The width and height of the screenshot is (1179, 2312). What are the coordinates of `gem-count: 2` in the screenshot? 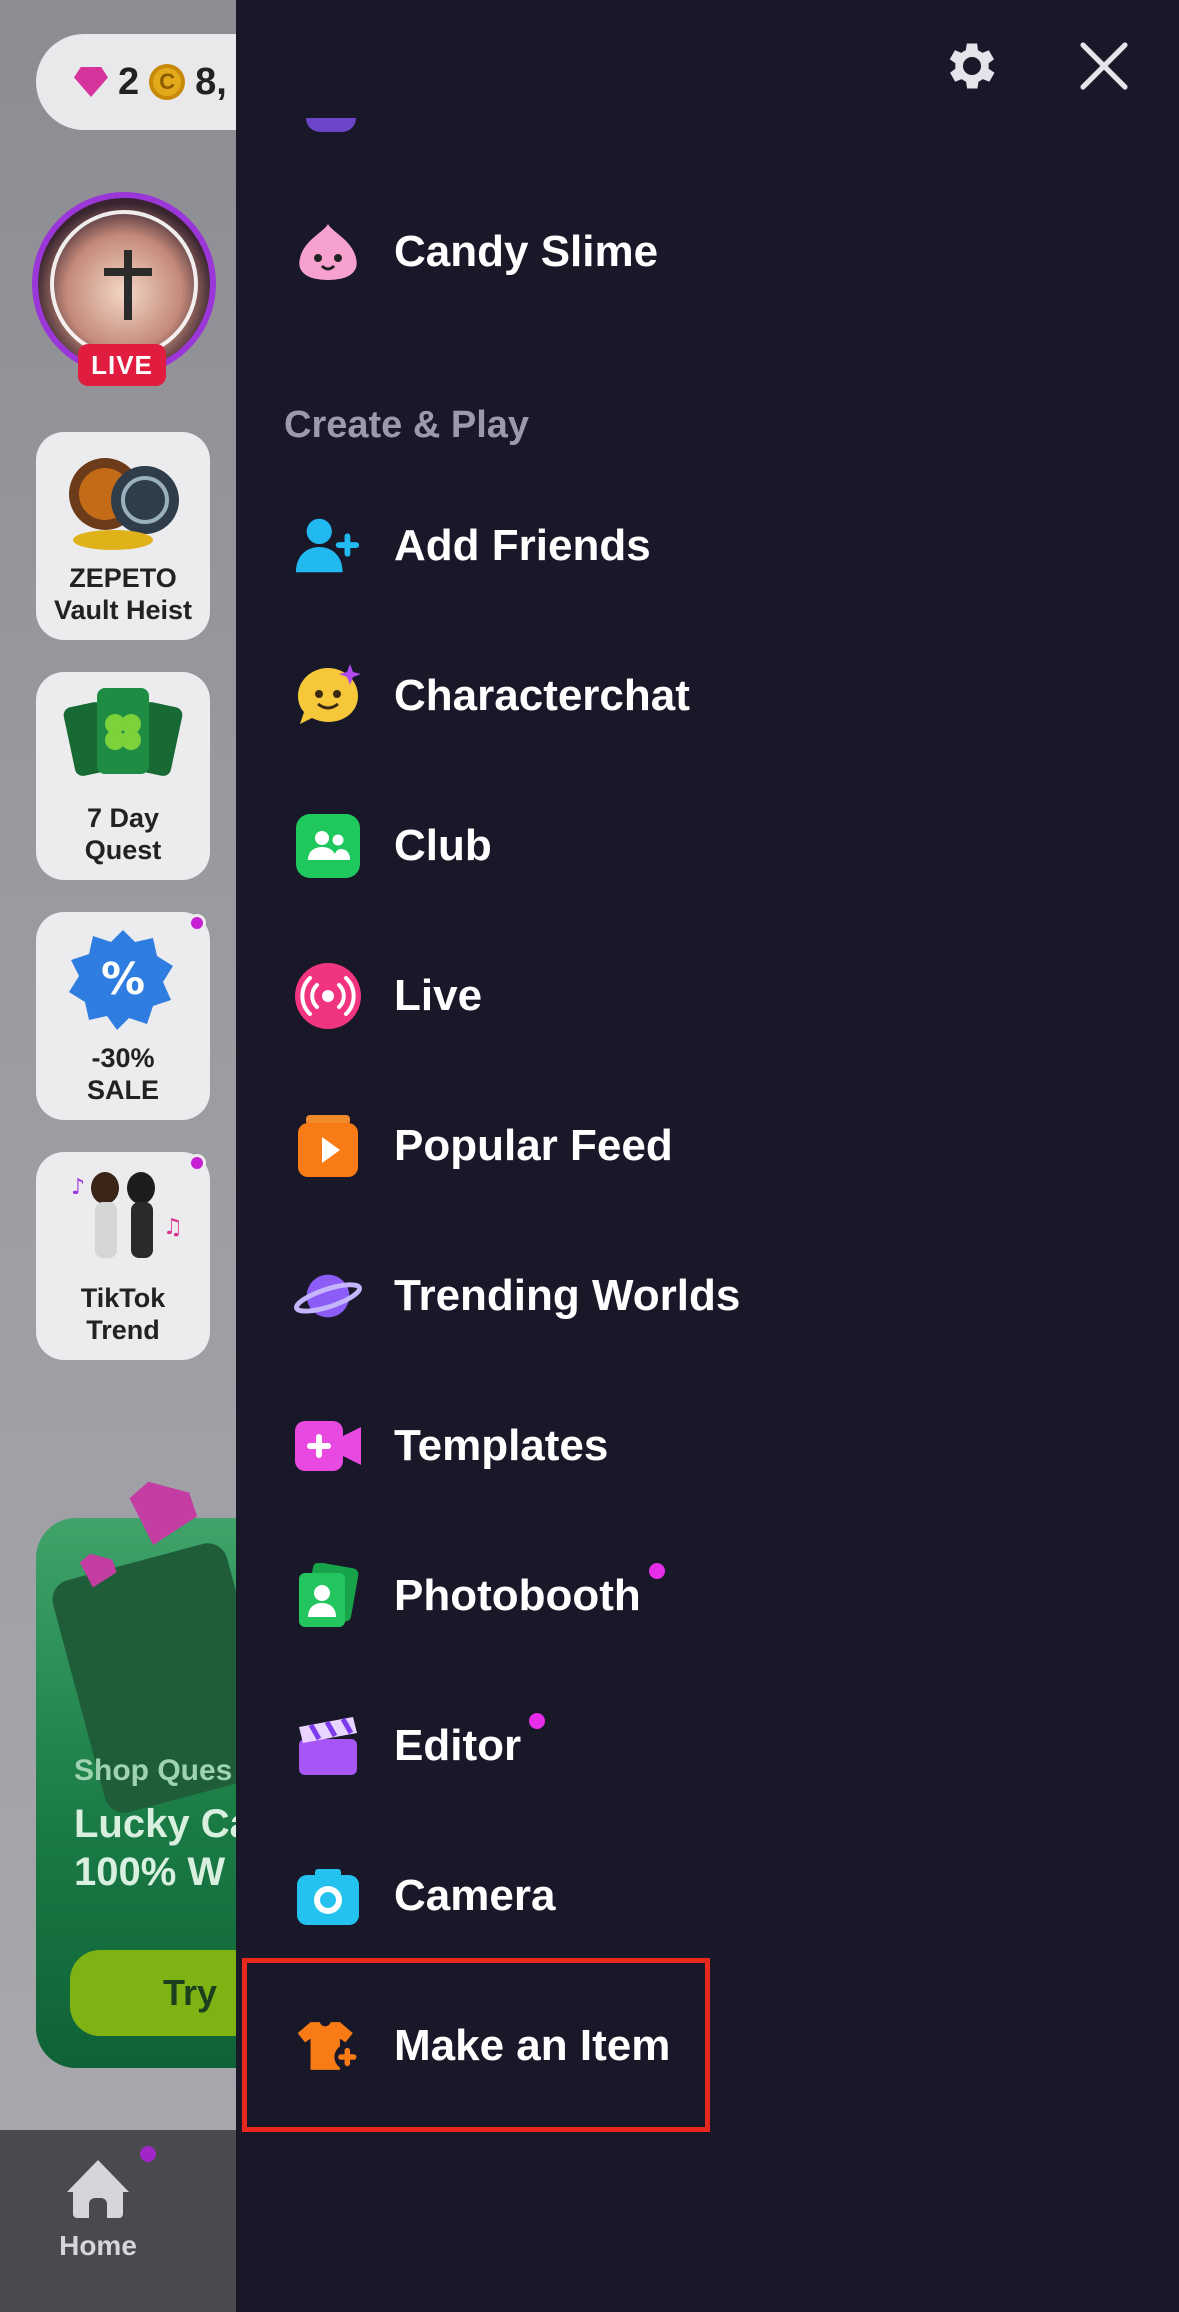 It's located at (129, 81).